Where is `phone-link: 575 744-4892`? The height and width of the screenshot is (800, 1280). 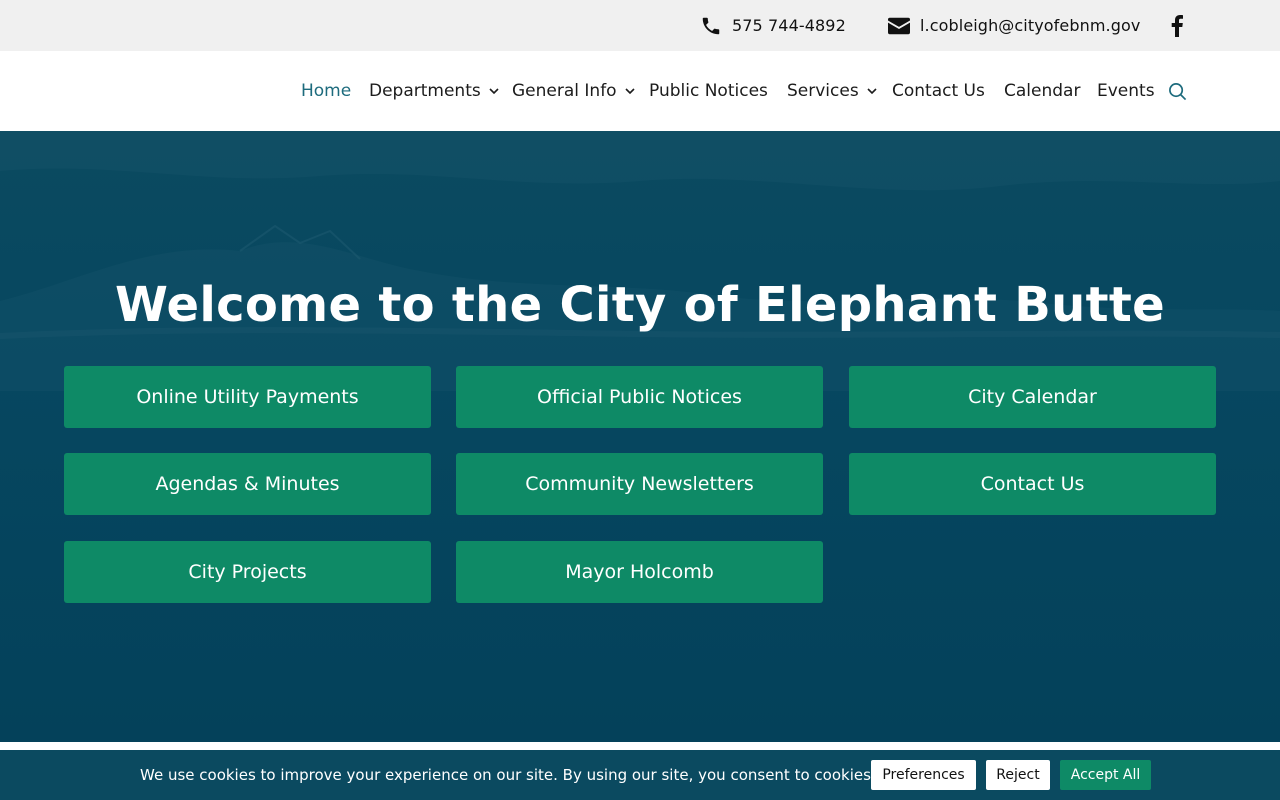 phone-link: 575 744-4892 is located at coordinates (773, 25).